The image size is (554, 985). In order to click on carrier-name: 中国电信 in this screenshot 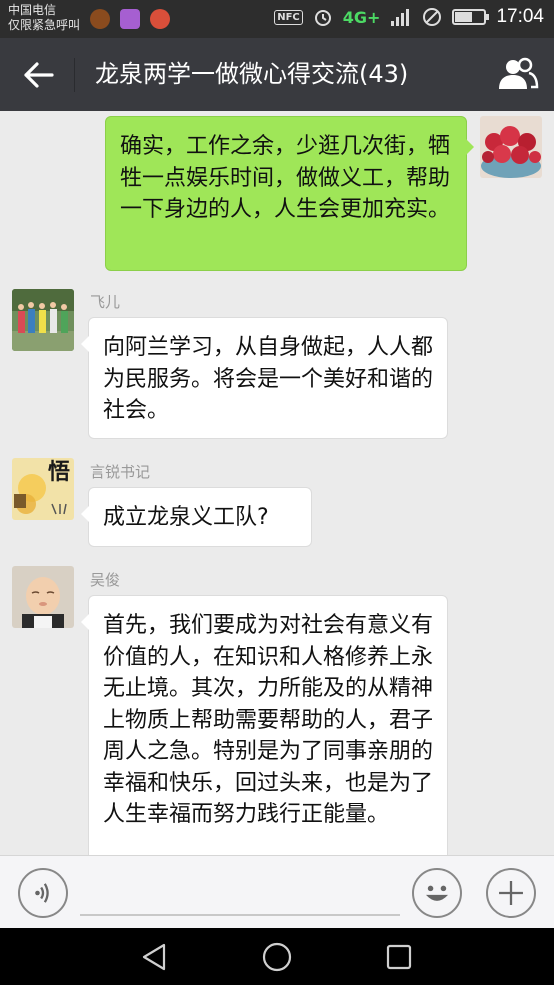, I will do `click(32, 10)`.